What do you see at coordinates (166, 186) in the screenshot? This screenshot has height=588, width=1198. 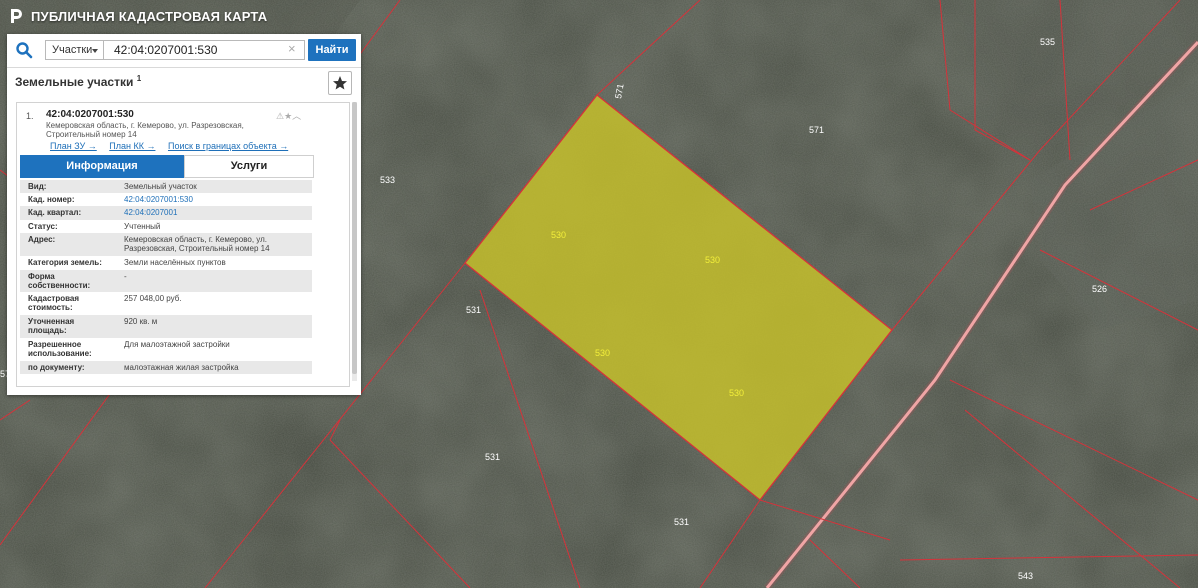 I see `attr-row: Вид: Земельный участок` at bounding box center [166, 186].